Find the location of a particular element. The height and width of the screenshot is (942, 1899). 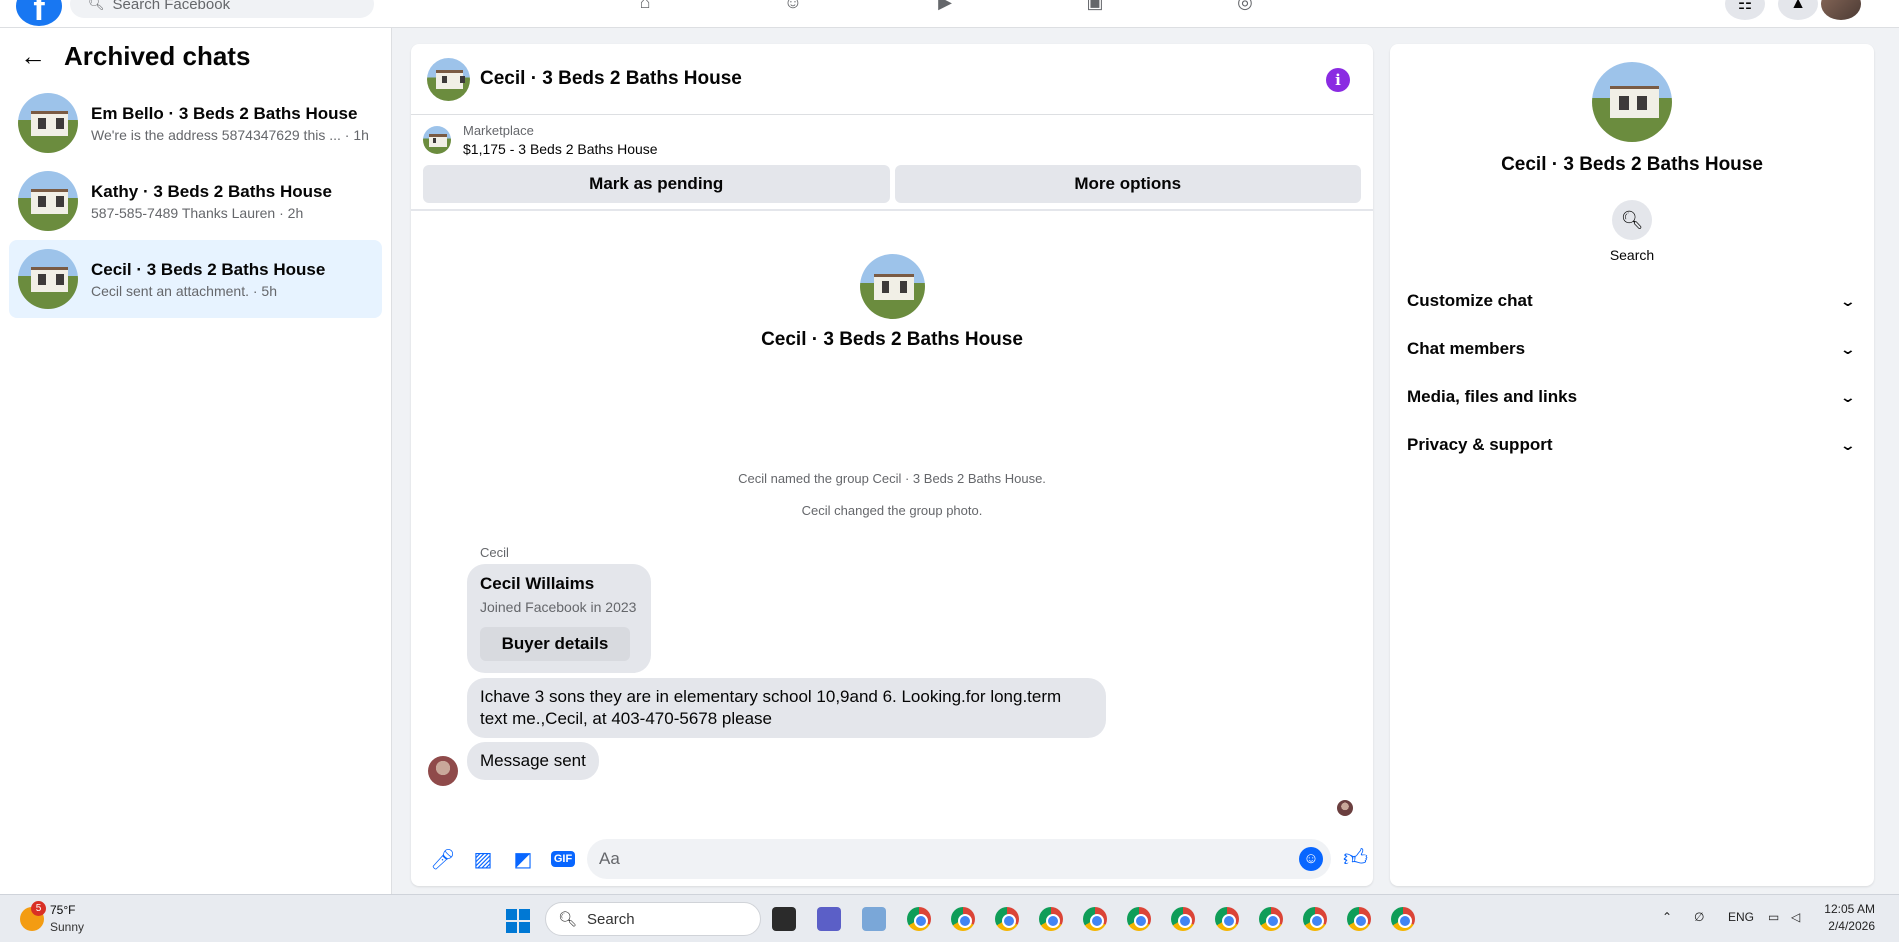

emoji-icon: ☺ is located at coordinates (1311, 859).